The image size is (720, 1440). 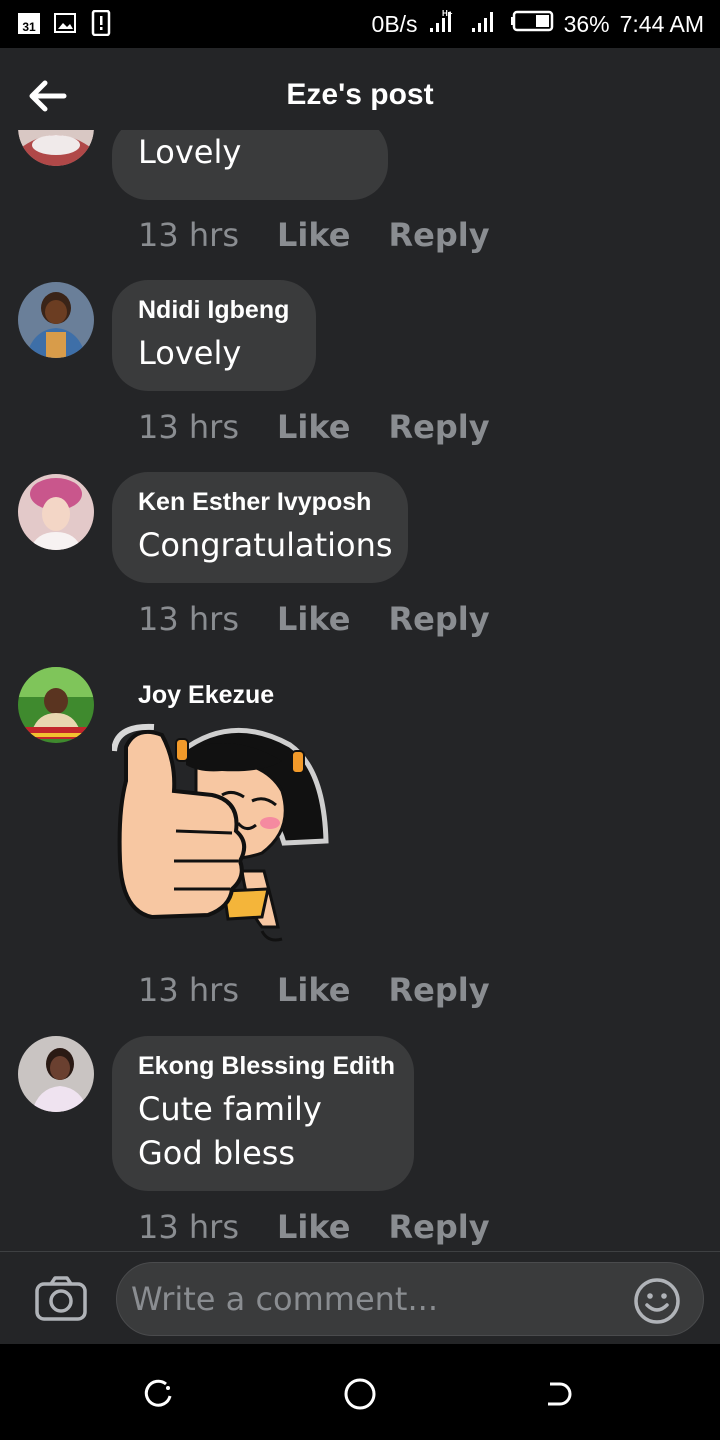 I want to click on page-title: Eze's post, so click(x=360, y=94).